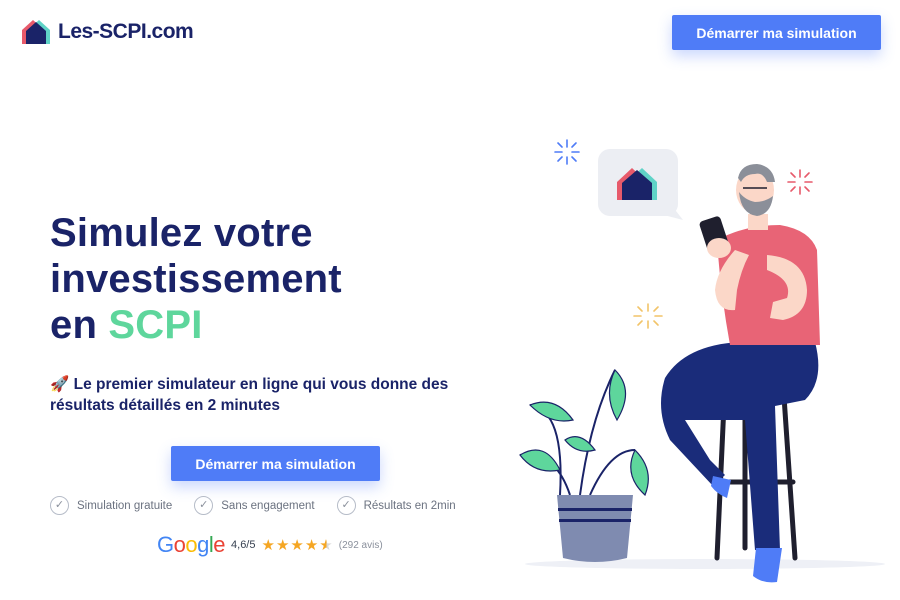 This screenshot has width=900, height=600. Describe the element at coordinates (36, 32) in the screenshot. I see `house-logo-icon` at that location.